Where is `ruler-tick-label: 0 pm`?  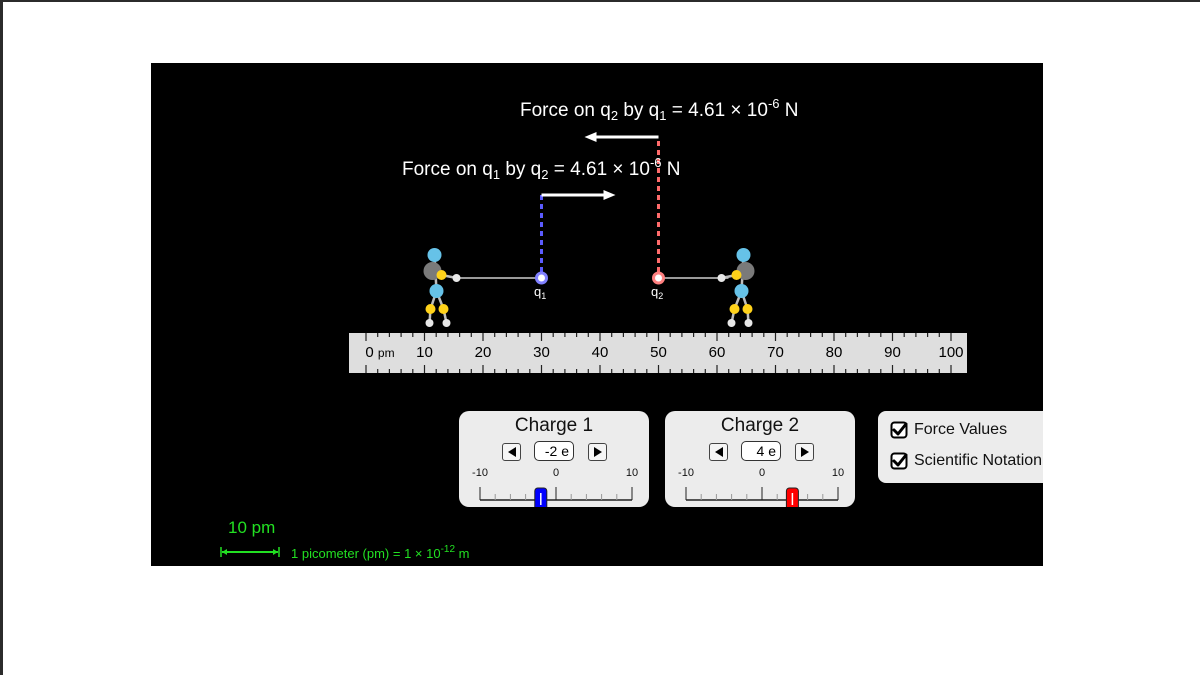 ruler-tick-label: 0 pm is located at coordinates (380, 352).